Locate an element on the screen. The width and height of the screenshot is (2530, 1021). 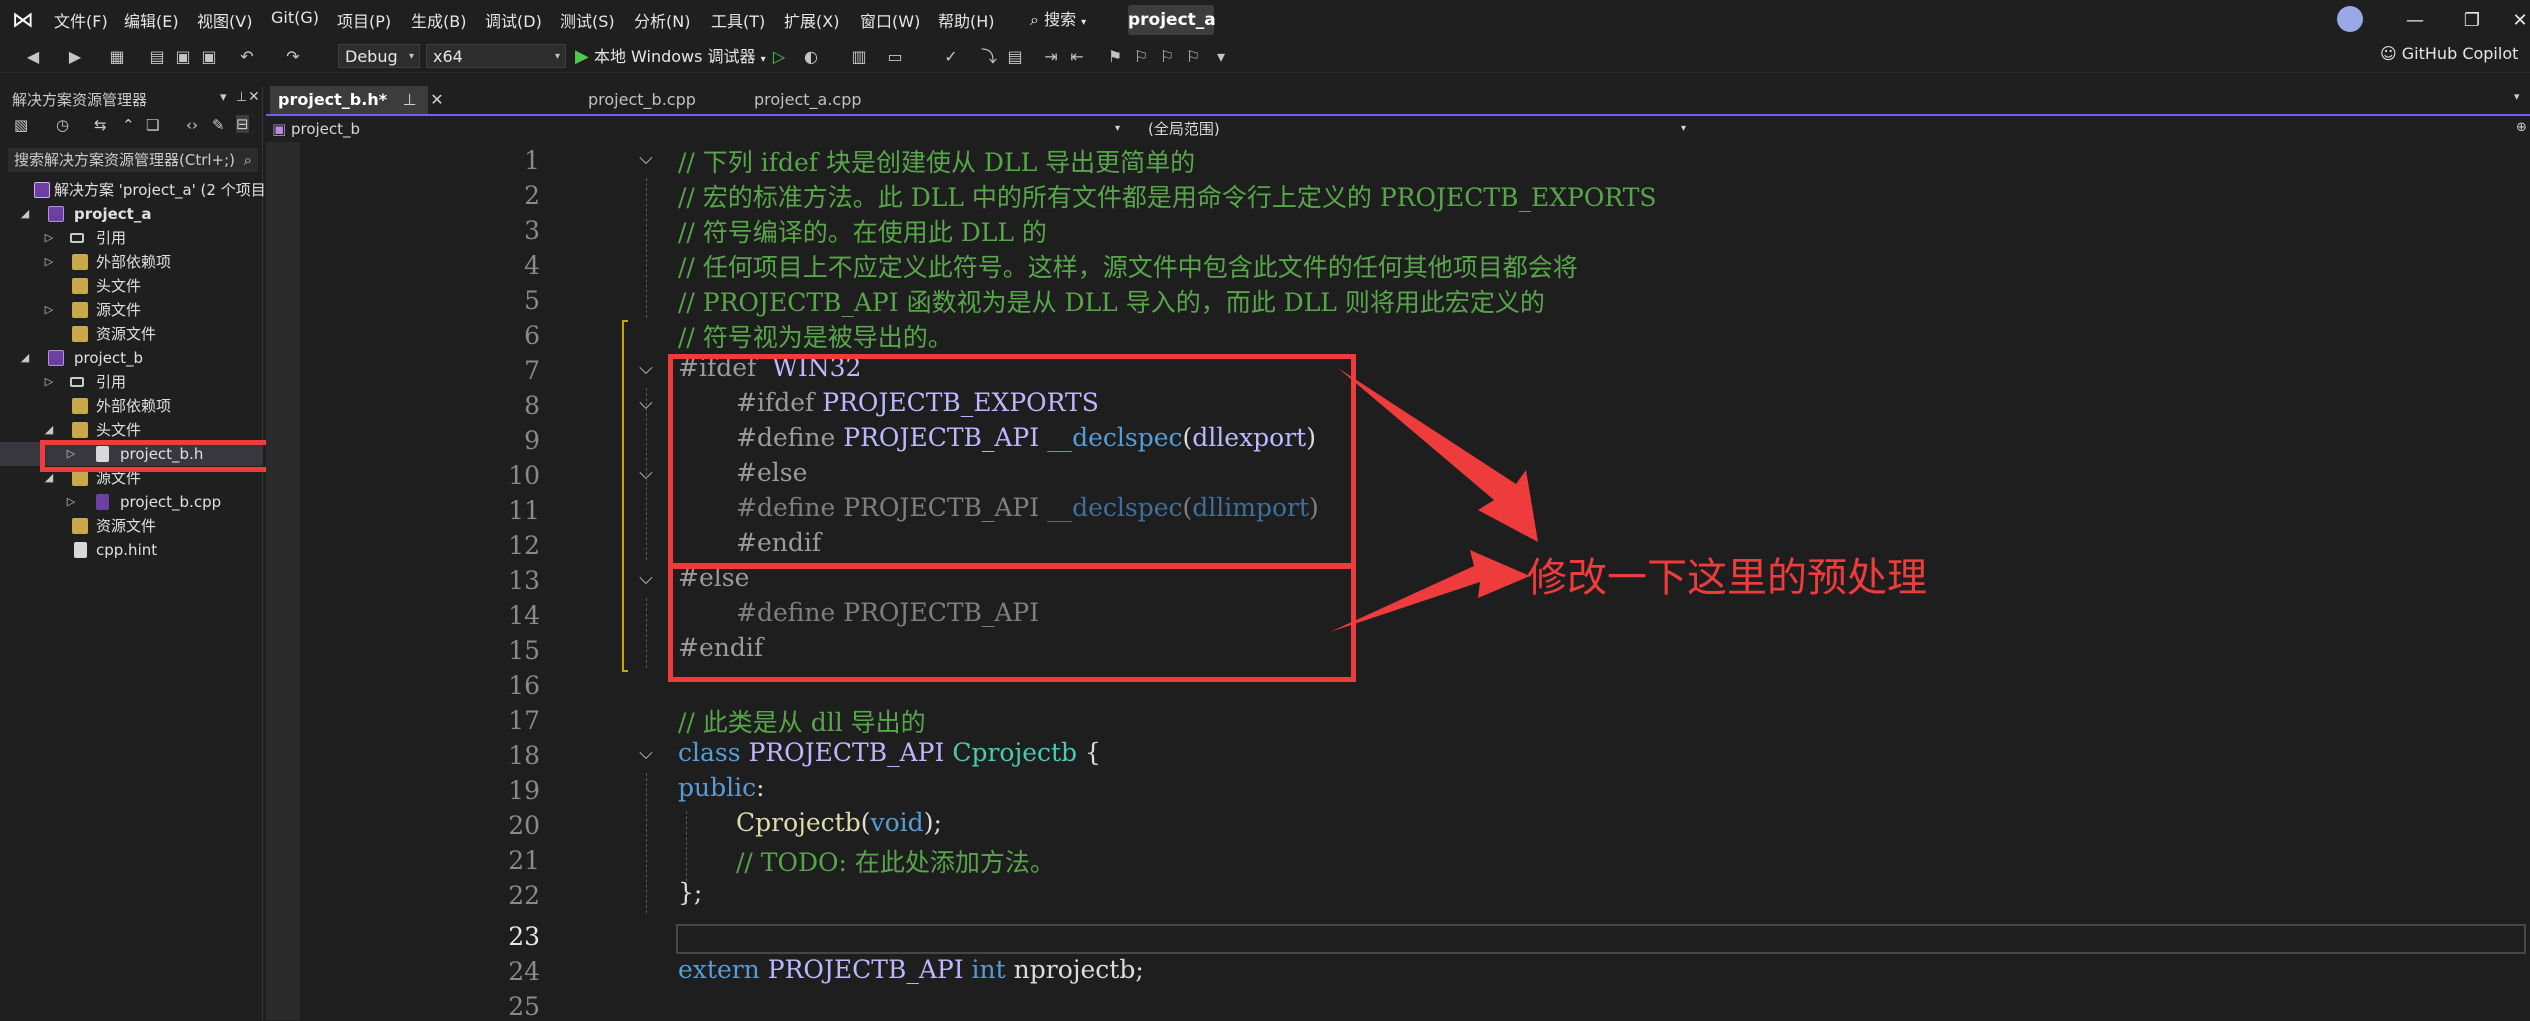
chevron-down-icon: ▾ is located at coordinates (1683, 128).